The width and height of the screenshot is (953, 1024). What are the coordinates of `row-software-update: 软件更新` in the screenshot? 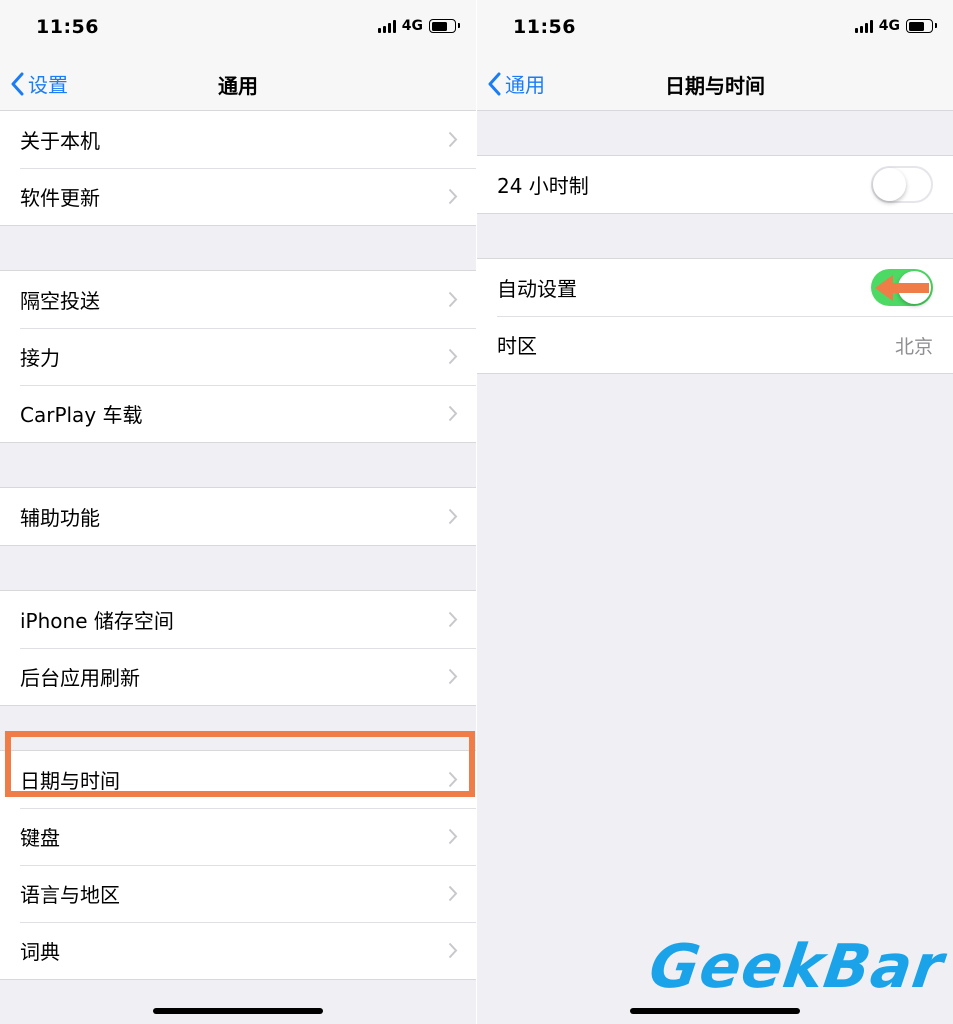 It's located at (238, 196).